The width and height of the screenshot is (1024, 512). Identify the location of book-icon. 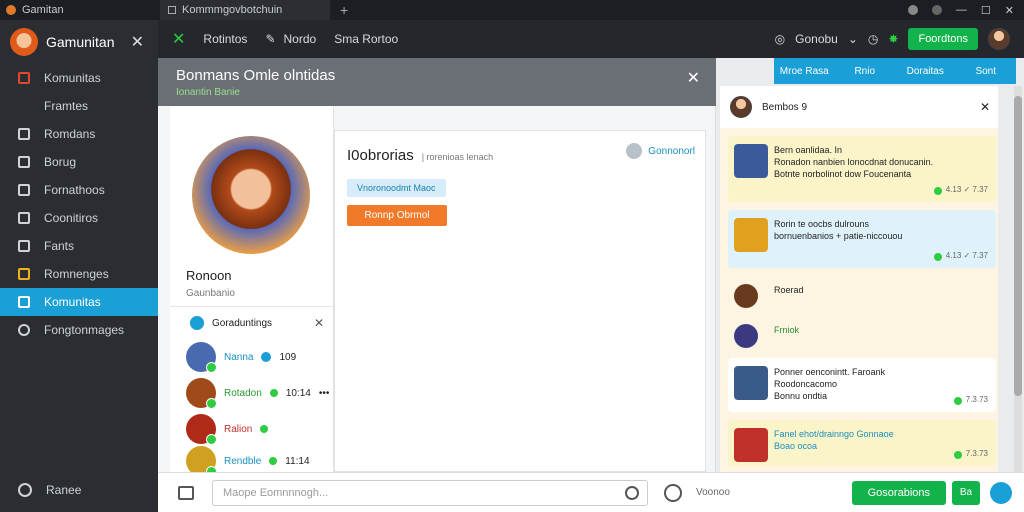
(24, 134).